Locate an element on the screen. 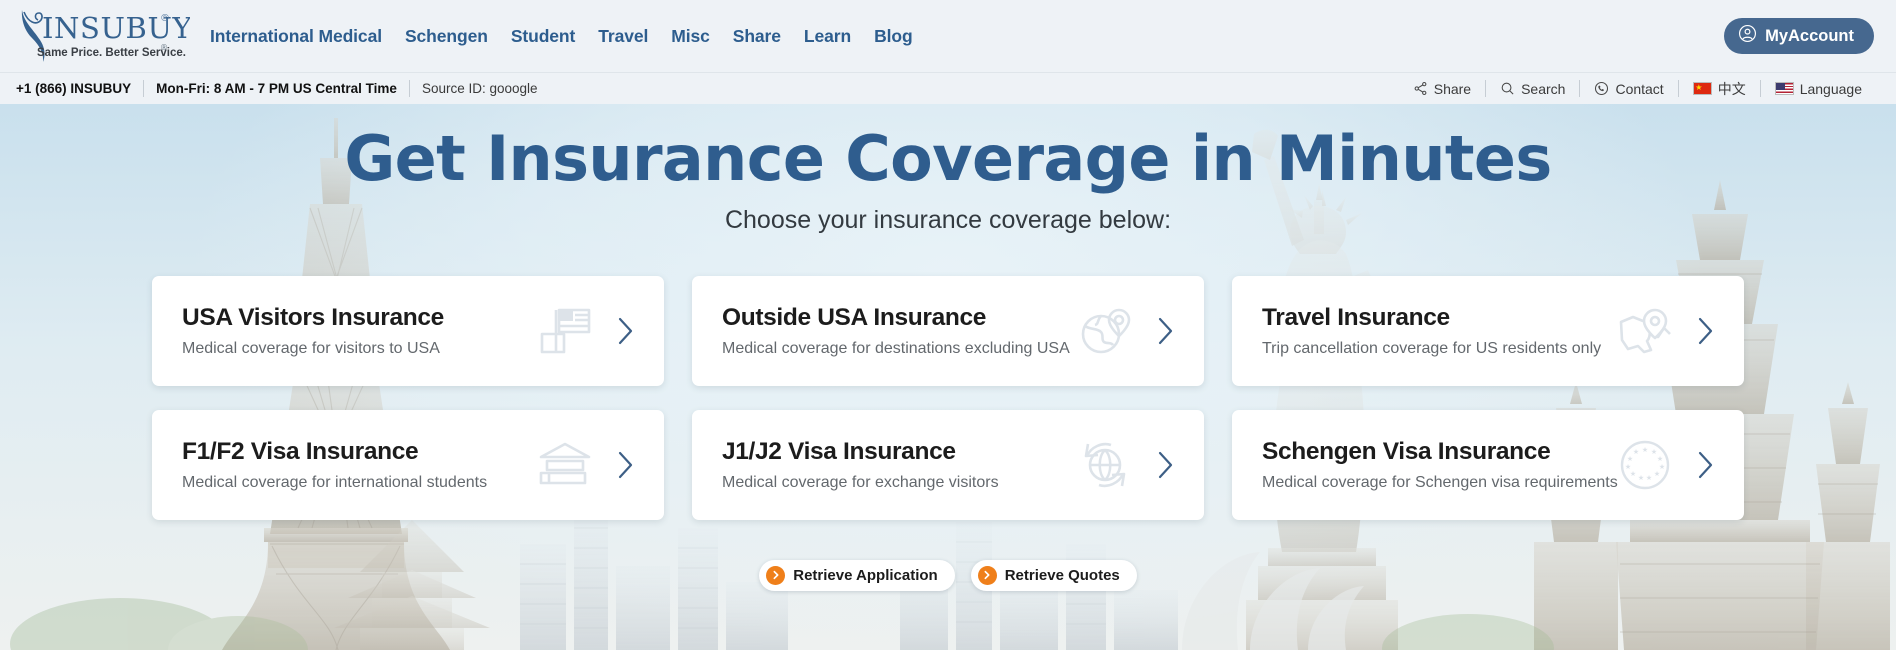  contact-label: Contact is located at coordinates (1639, 88).